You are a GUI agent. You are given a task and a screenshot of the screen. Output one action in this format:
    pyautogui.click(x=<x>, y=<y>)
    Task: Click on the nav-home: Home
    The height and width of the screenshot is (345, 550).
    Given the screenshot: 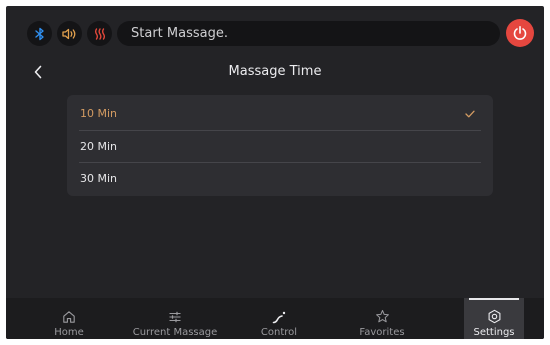 What is the action you would take?
    pyautogui.click(x=69, y=318)
    